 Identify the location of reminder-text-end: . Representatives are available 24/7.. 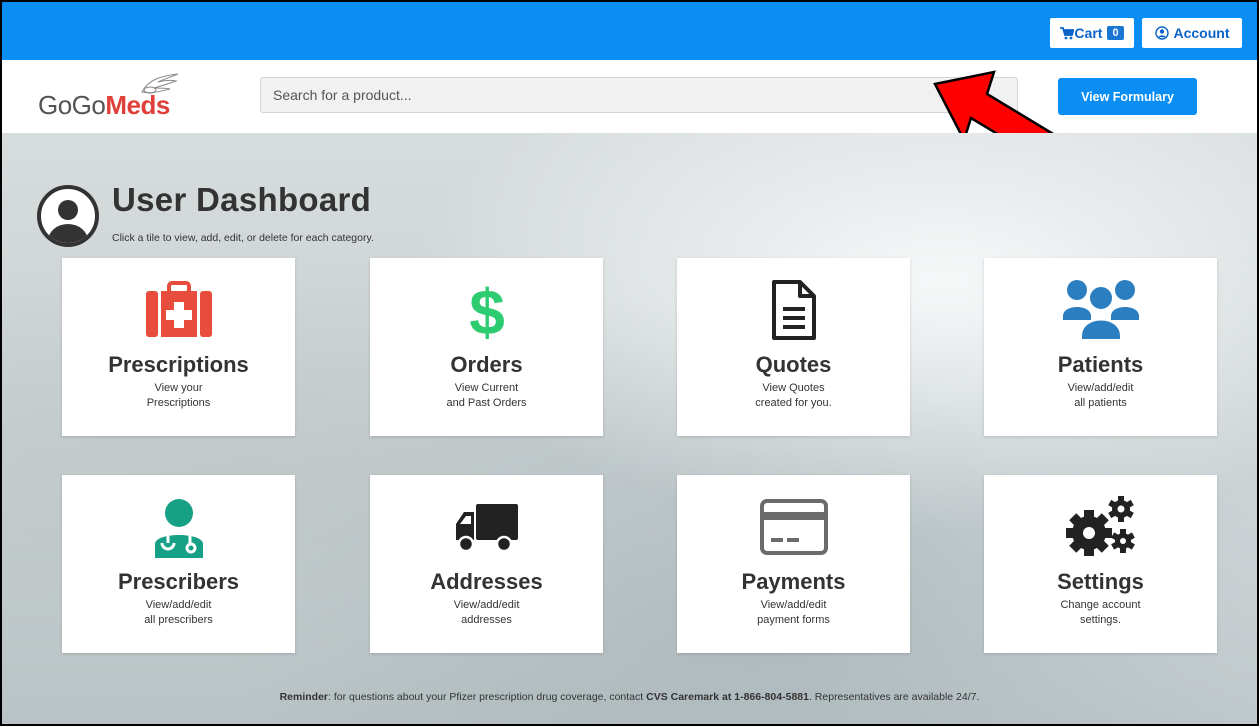
(894, 697).